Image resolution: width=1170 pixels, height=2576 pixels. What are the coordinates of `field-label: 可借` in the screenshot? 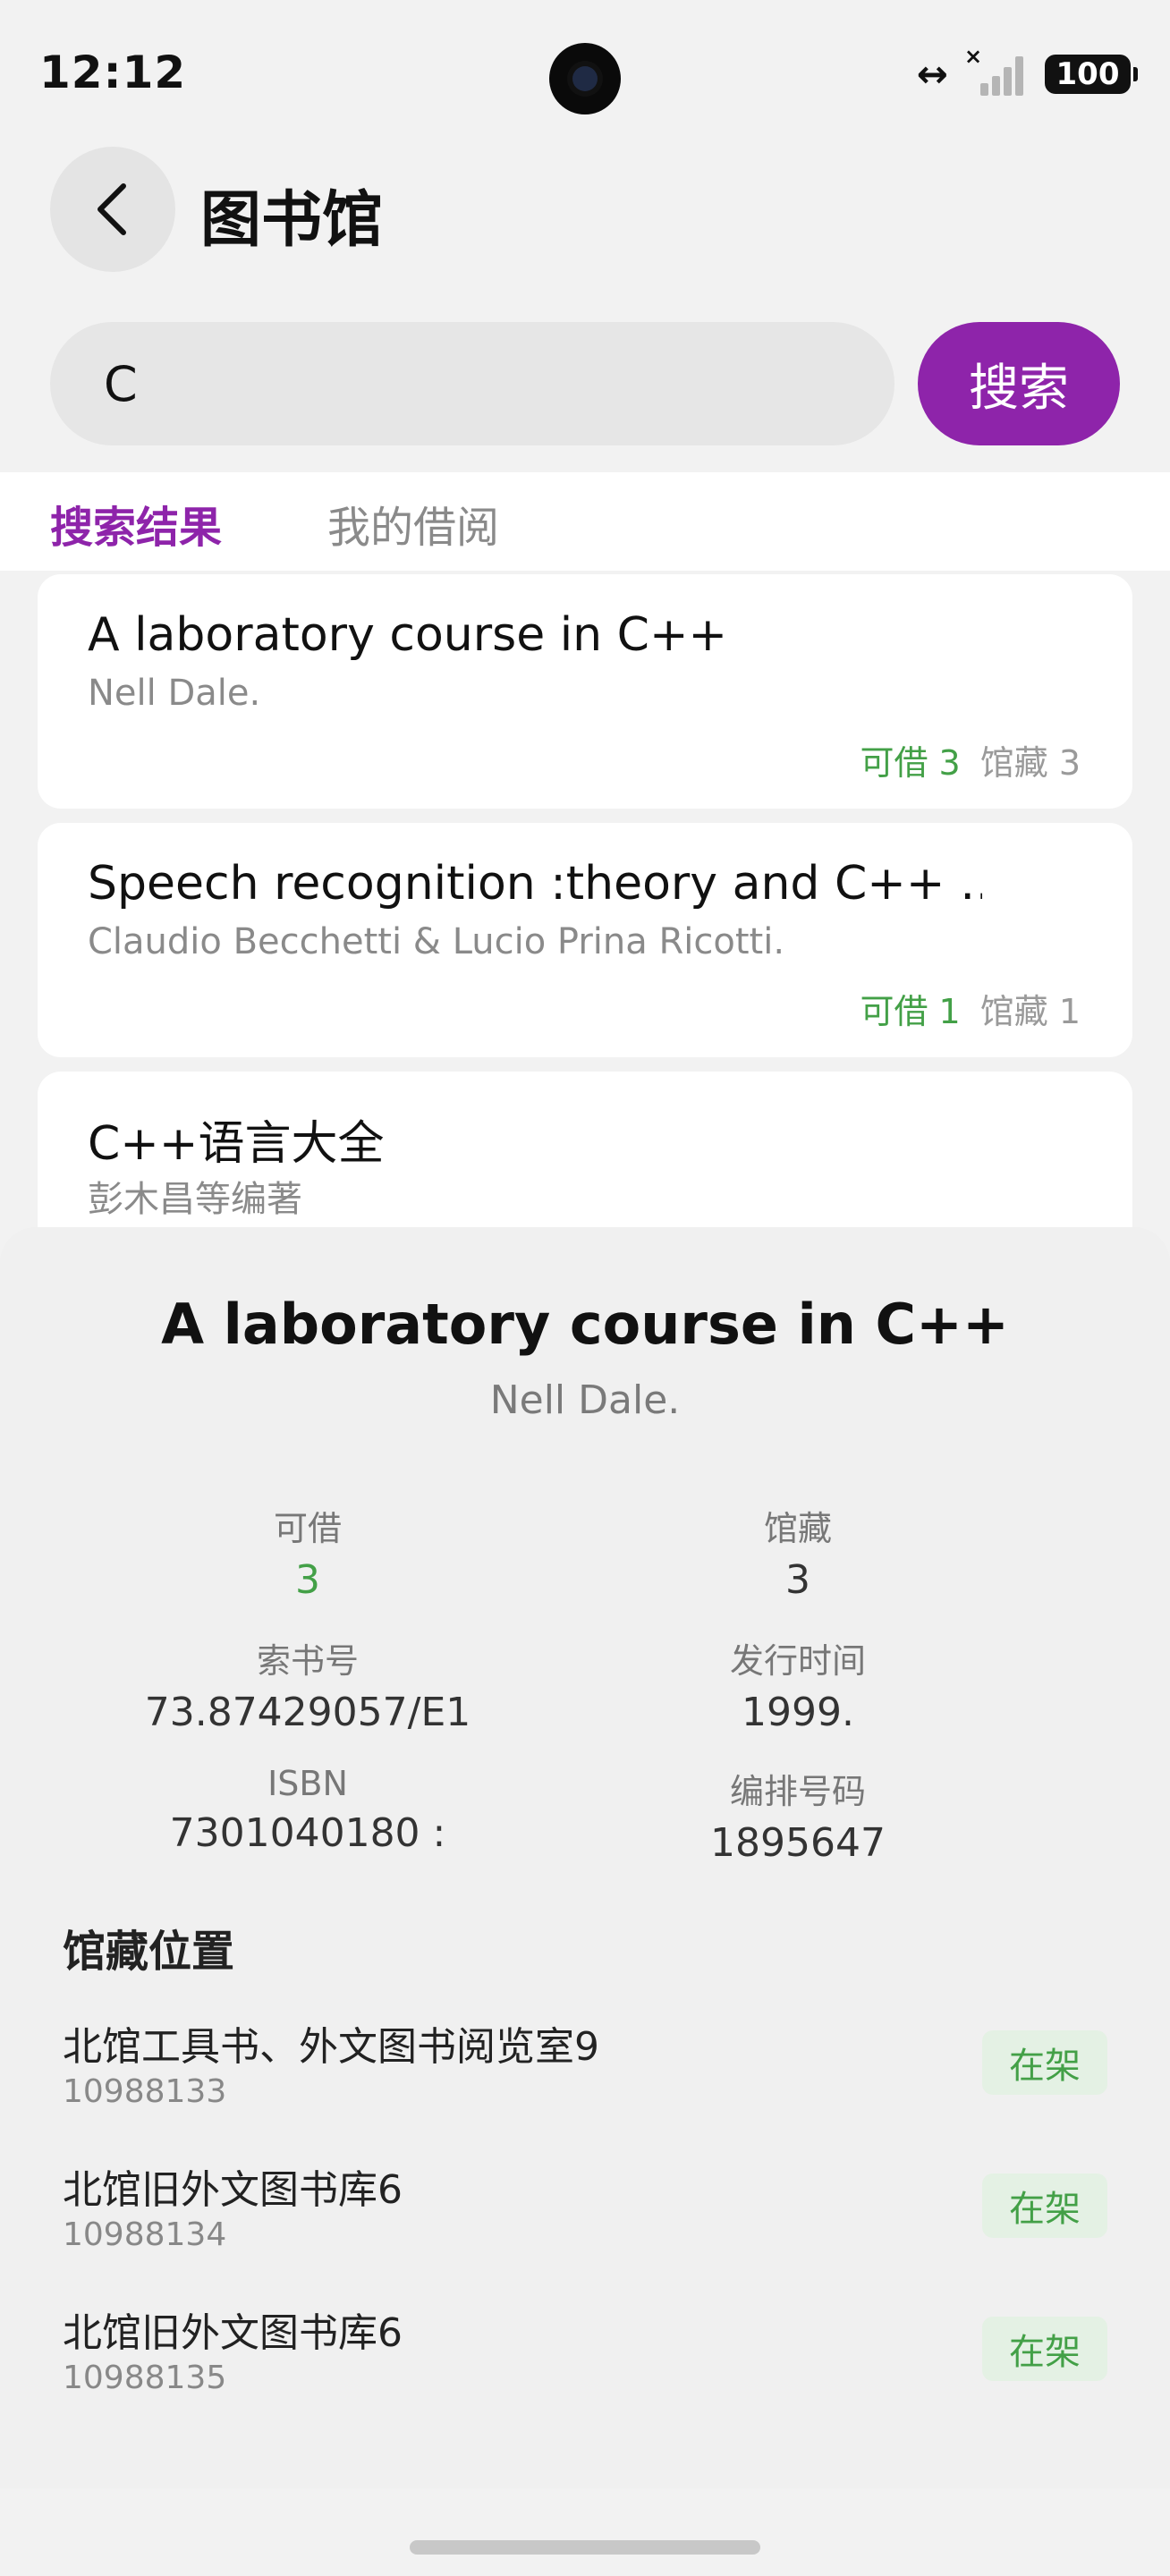 It's located at (307, 1528).